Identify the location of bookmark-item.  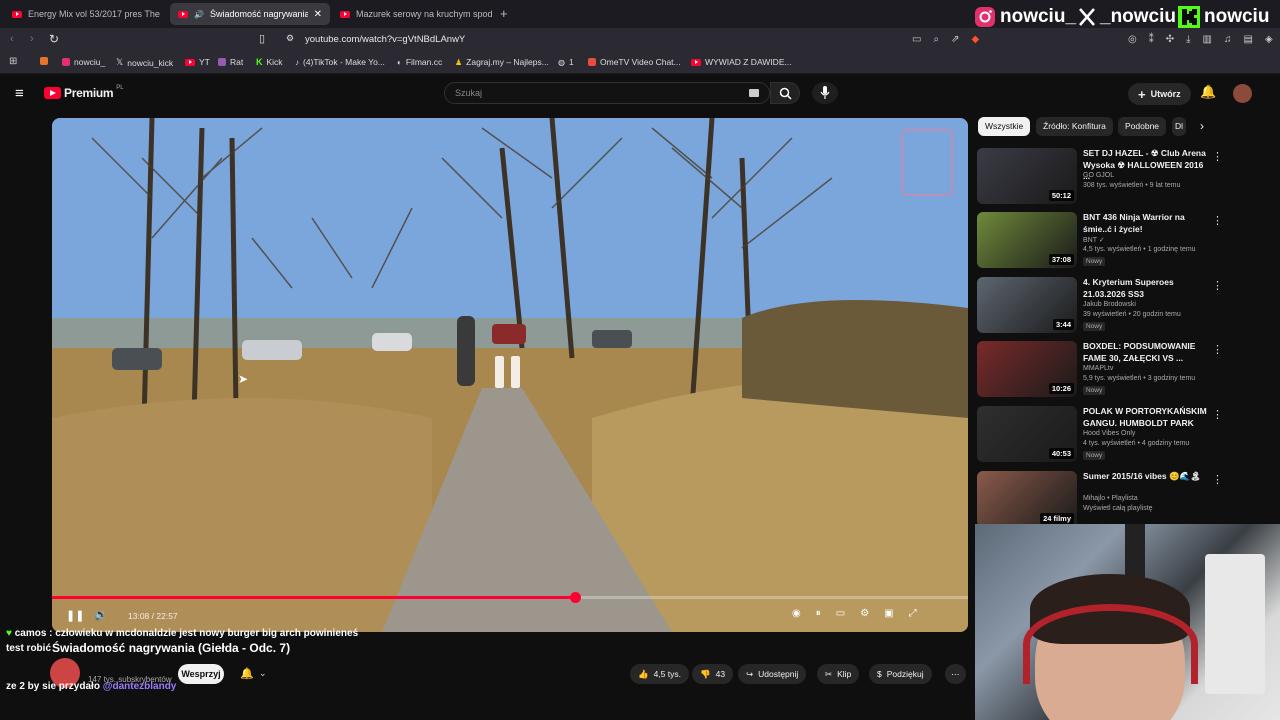
(44, 61).